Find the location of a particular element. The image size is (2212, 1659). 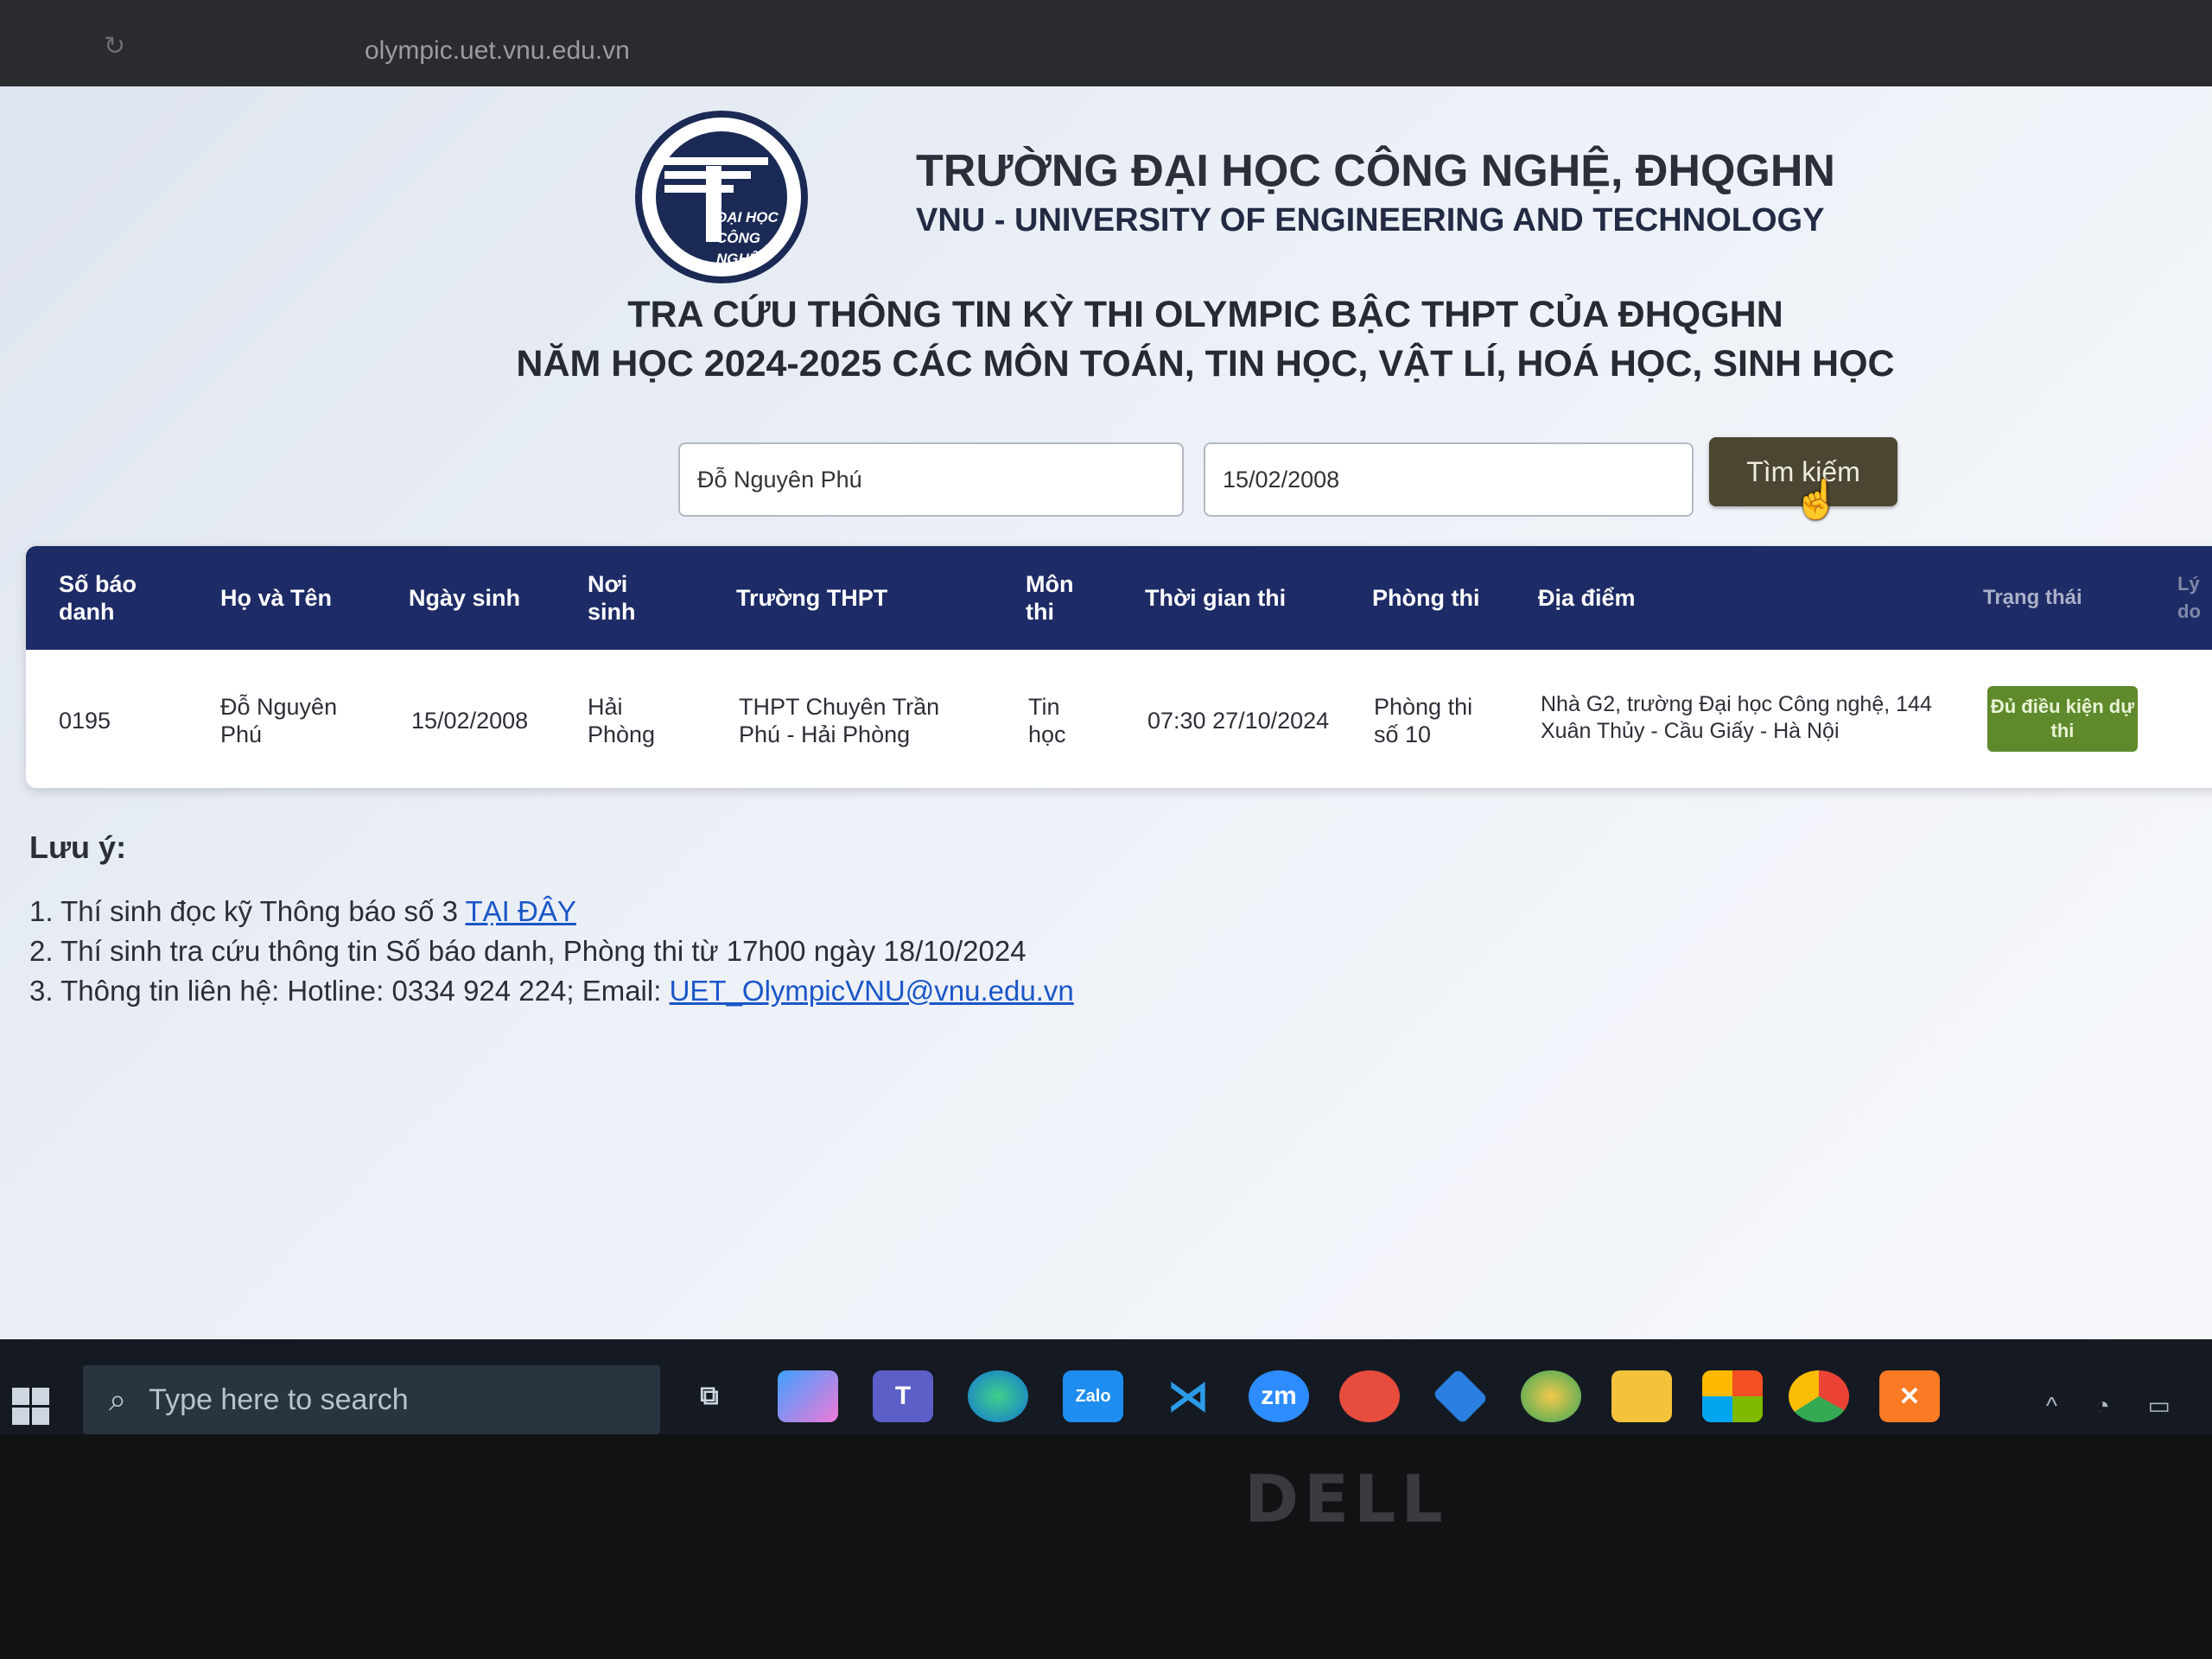

header-school: Trường THPT is located at coordinates (812, 598).